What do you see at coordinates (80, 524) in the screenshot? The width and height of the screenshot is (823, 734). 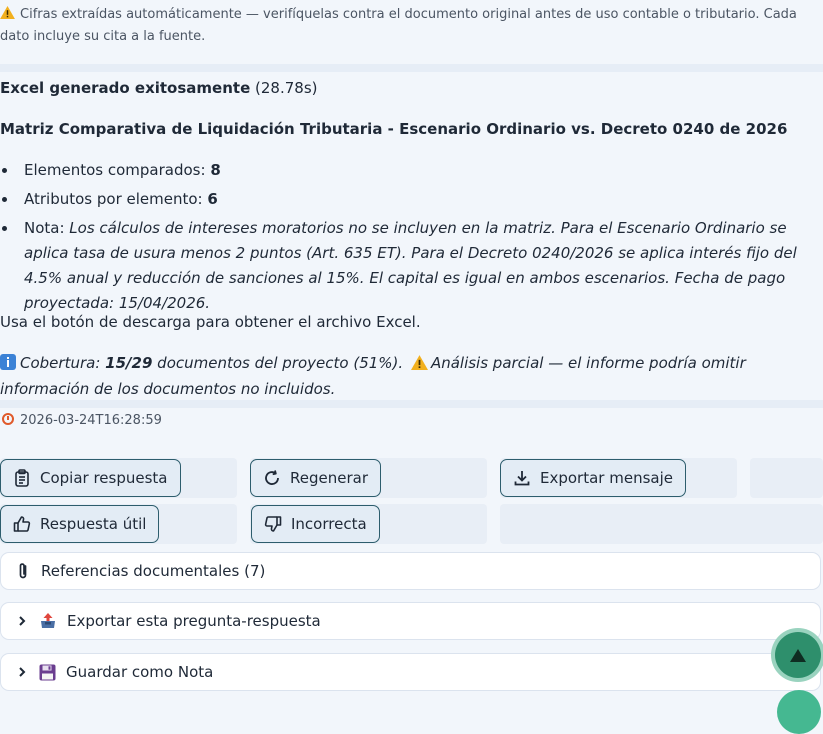 I see `useful-response-button: Respuesta útil` at bounding box center [80, 524].